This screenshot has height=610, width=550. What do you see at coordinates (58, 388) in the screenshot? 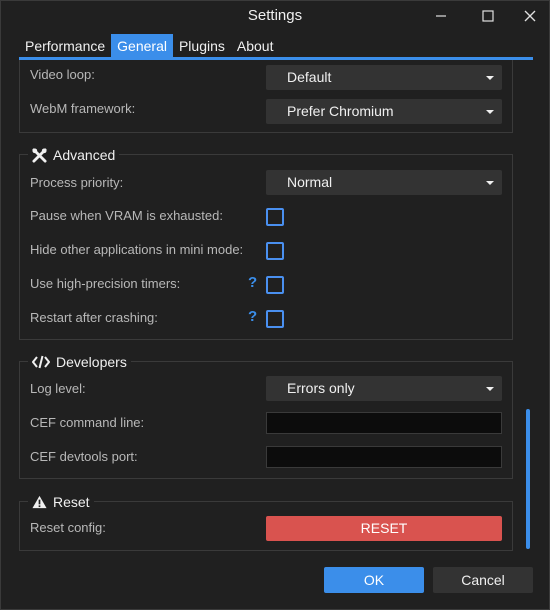
I see `log-level-label: Log level:` at bounding box center [58, 388].